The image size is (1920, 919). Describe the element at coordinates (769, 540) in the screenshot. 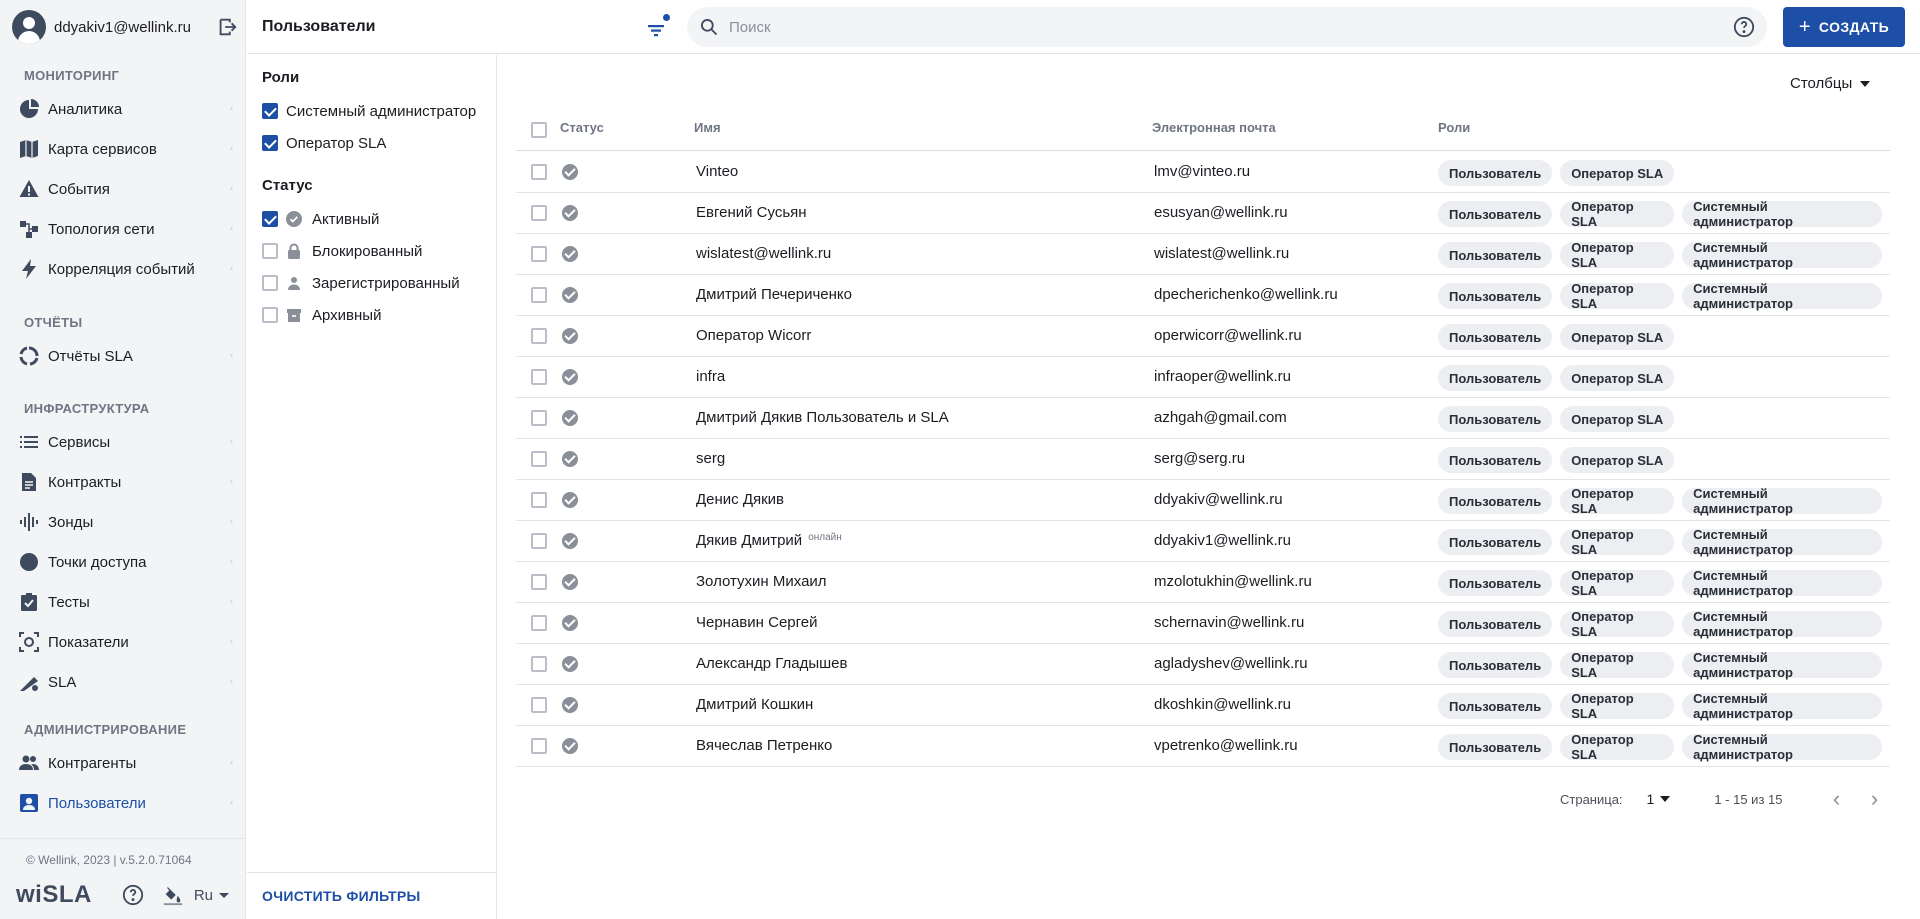

I see `user-name: Дякив Дмитрий онлайн` at that location.